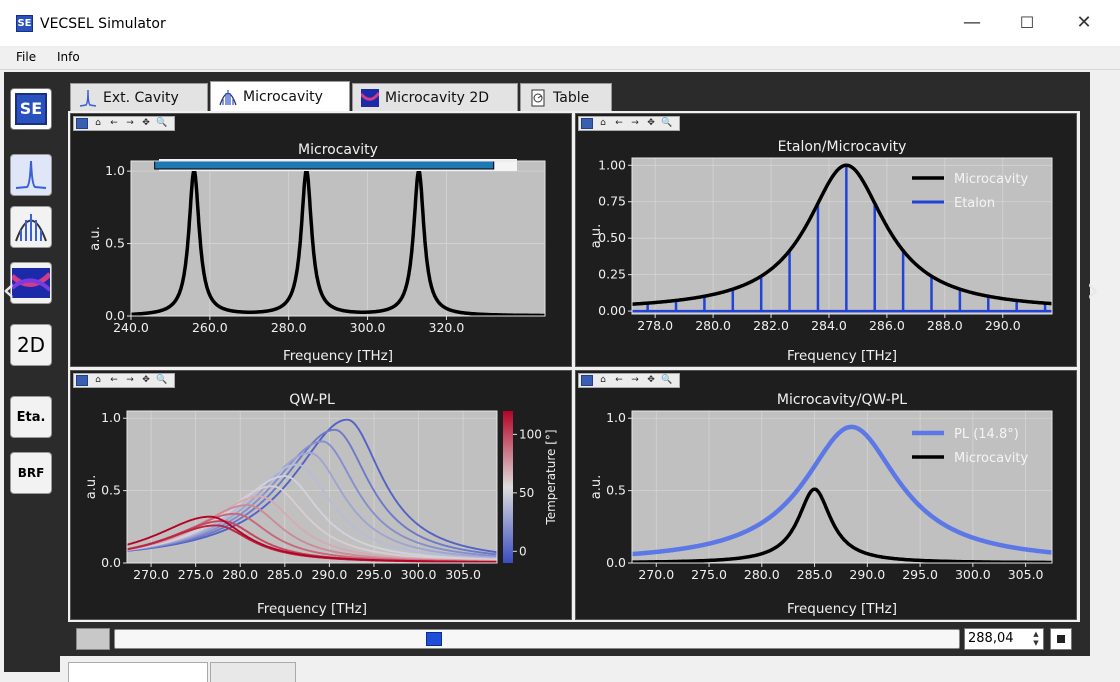 The width and height of the screenshot is (1120, 682). What do you see at coordinates (972, 23) in the screenshot?
I see `minimize-button: —` at bounding box center [972, 23].